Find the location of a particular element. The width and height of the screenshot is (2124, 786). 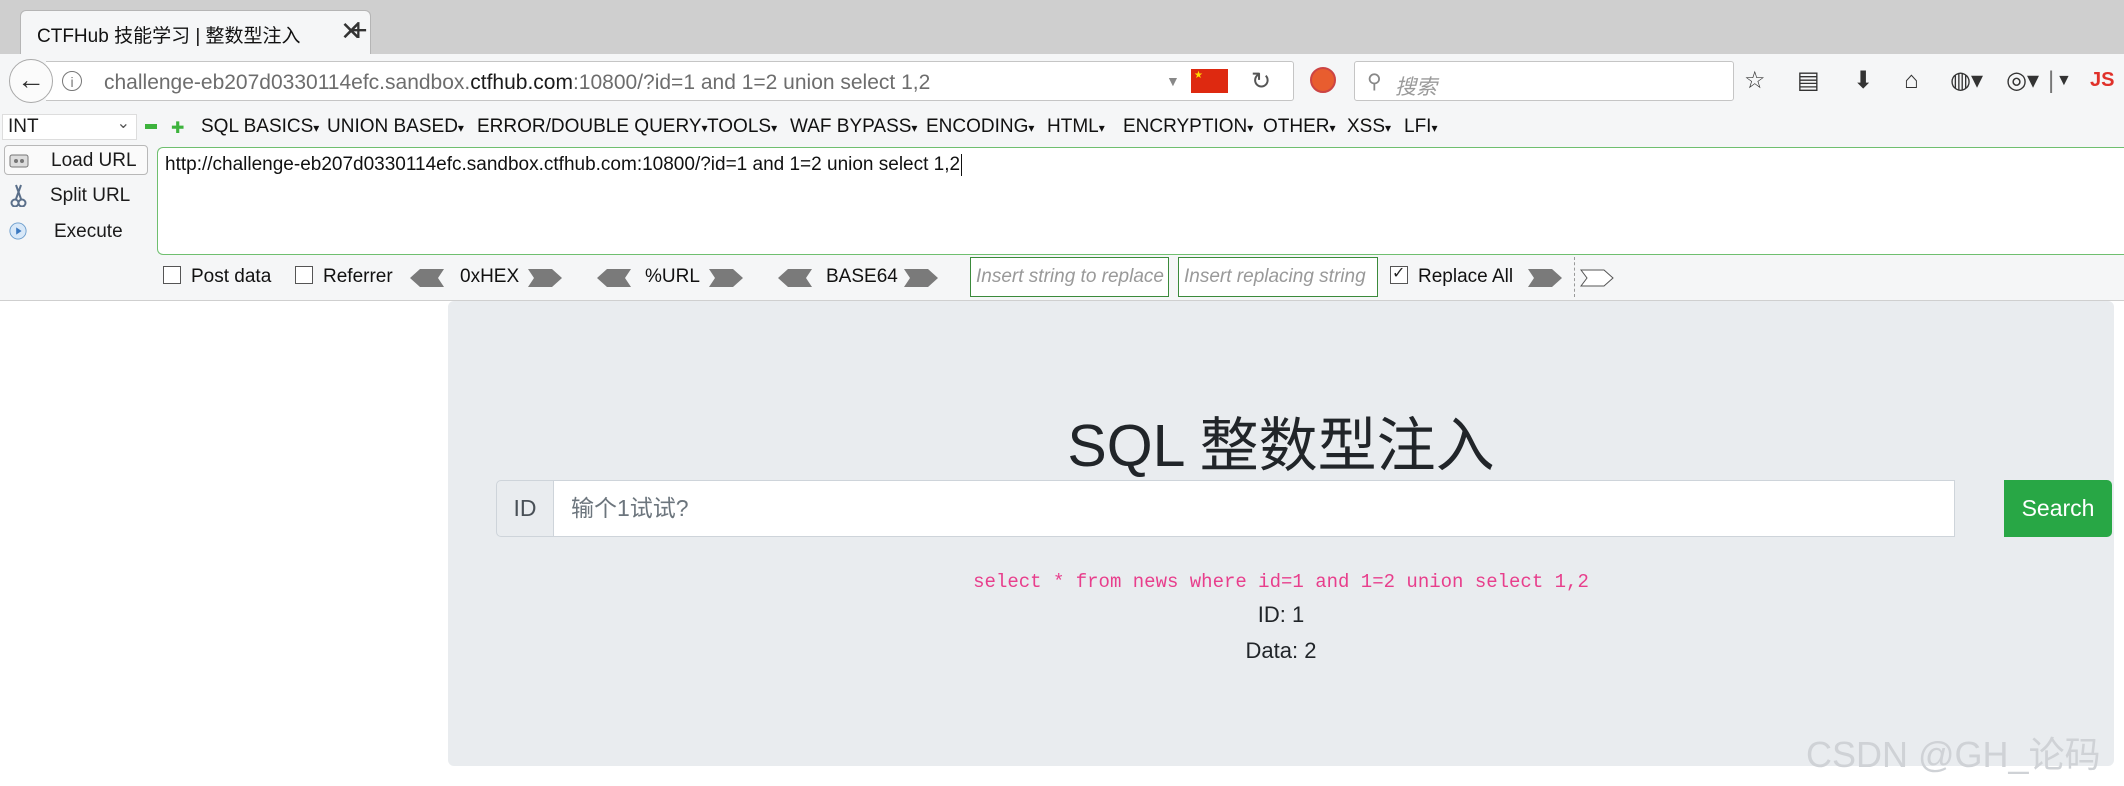

reading-list-icon: ▤ is located at coordinates (1808, 81).